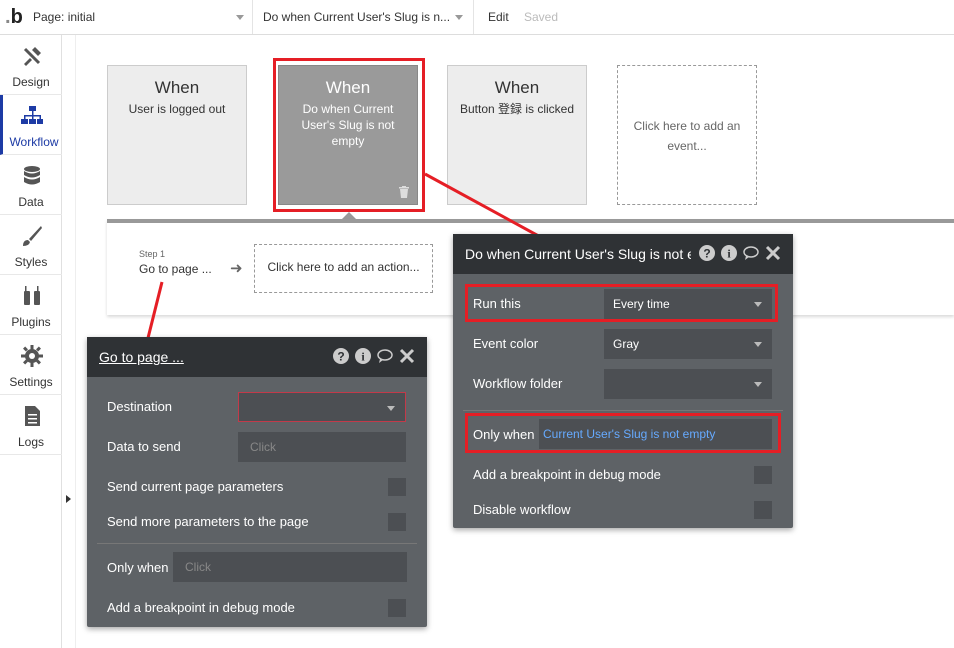  What do you see at coordinates (31, 442) in the screenshot?
I see `sidebar-item-label: Logs` at bounding box center [31, 442].